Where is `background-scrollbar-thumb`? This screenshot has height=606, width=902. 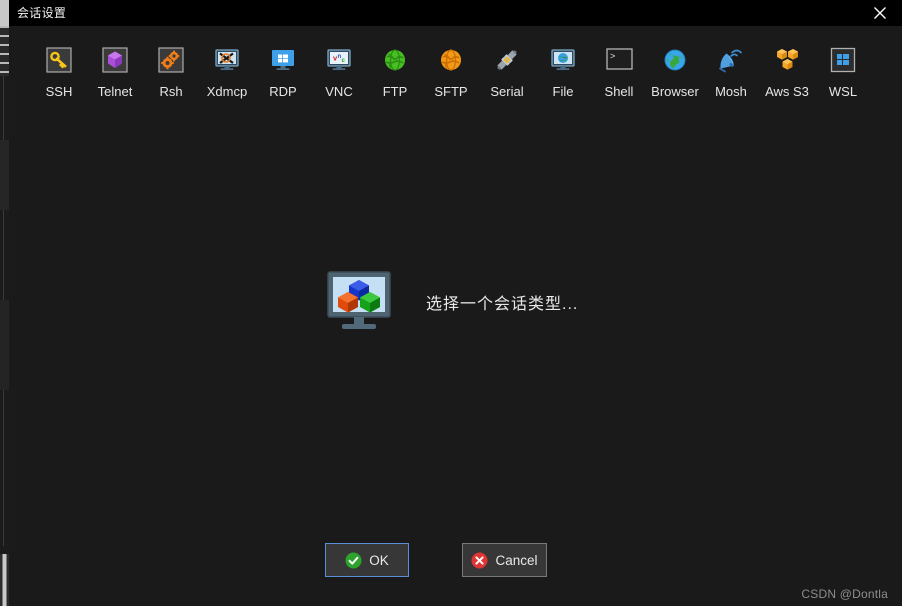
background-scrollbar-thumb is located at coordinates (4, 13).